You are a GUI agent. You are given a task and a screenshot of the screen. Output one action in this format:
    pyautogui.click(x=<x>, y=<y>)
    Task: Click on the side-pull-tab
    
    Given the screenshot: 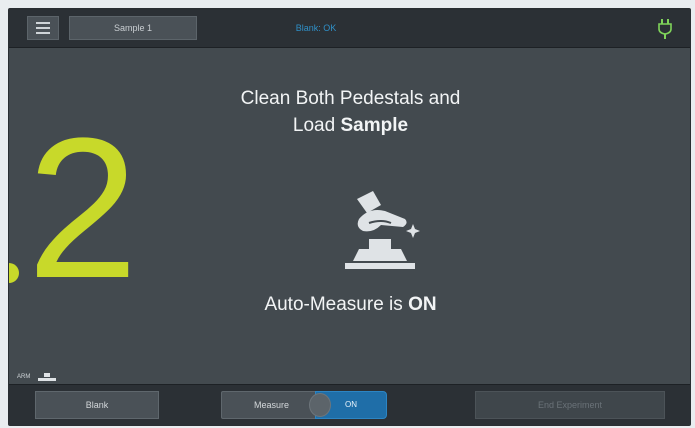 What is the action you would take?
    pyautogui.click(x=14, y=273)
    